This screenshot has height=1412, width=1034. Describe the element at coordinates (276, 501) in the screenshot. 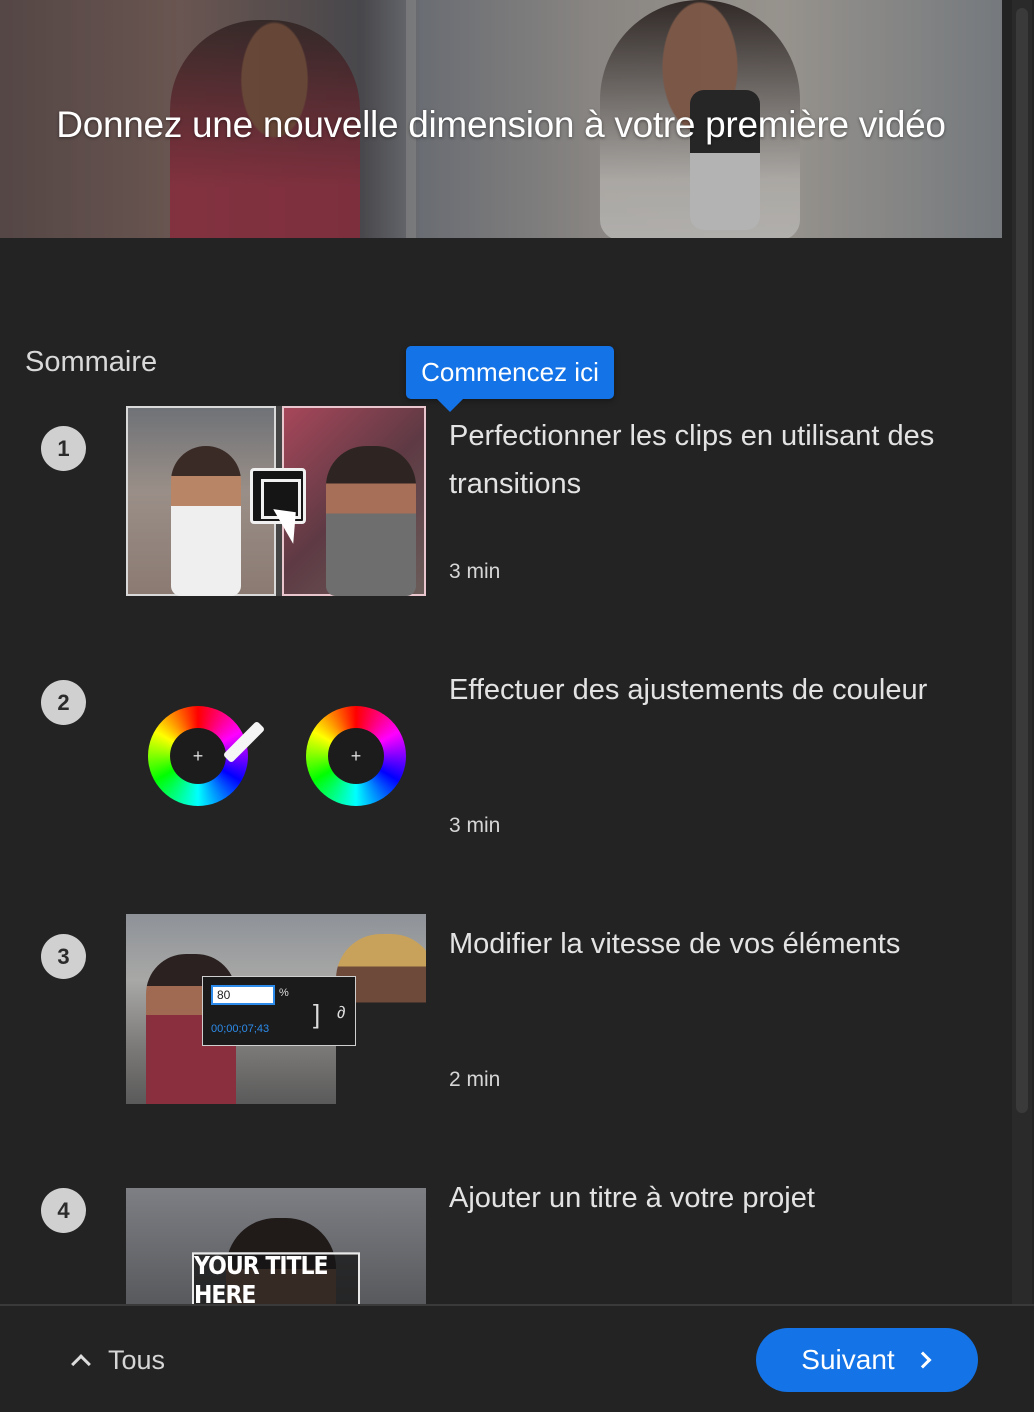

I see `transitions-thumbnail` at that location.